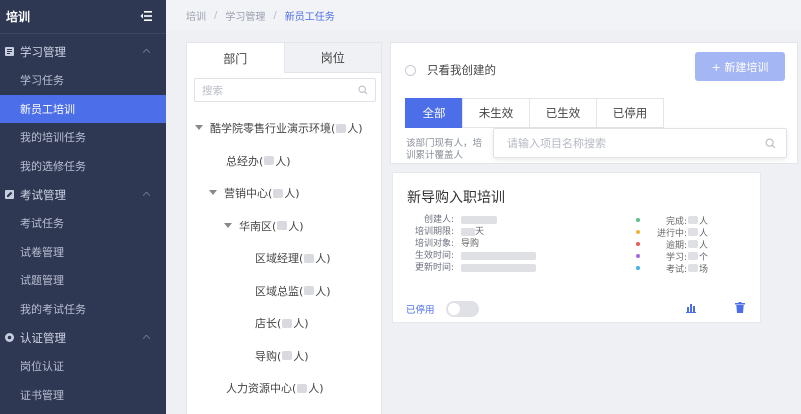 This screenshot has height=414, width=801. I want to click on status-toggle, so click(462, 309).